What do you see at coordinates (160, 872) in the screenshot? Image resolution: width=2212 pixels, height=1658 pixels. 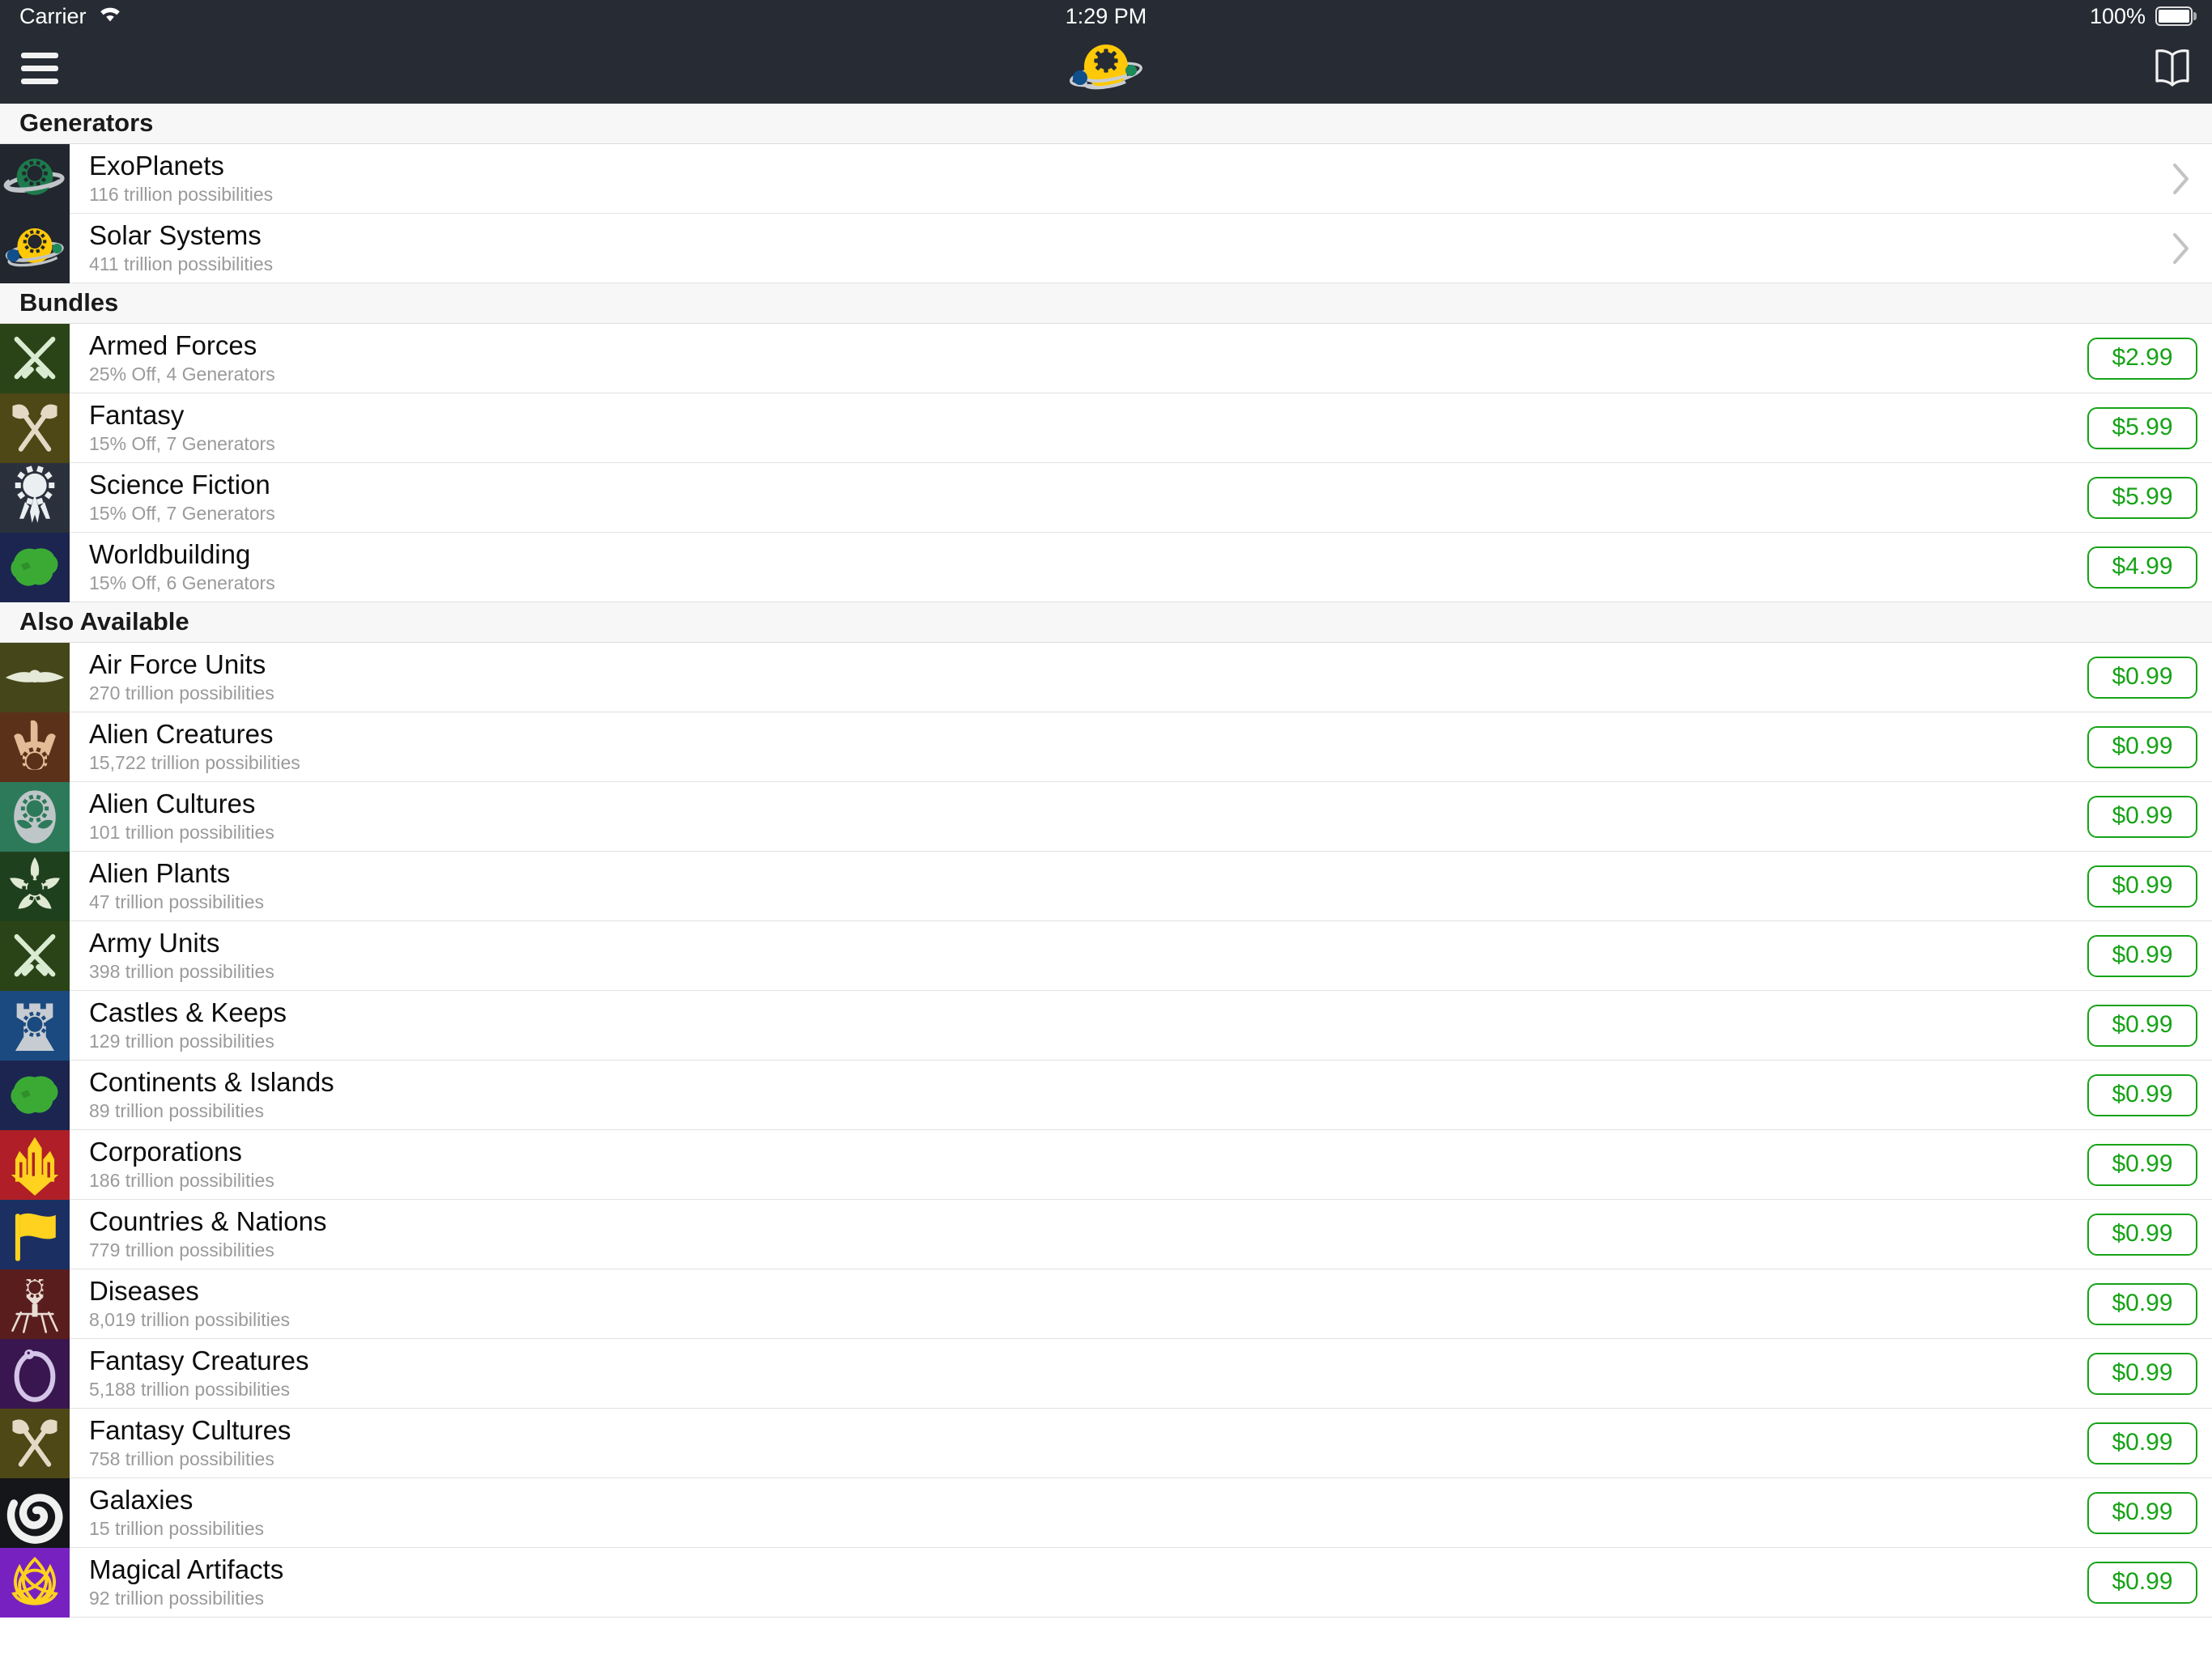 I see `list-item-title: Alien Plants` at bounding box center [160, 872].